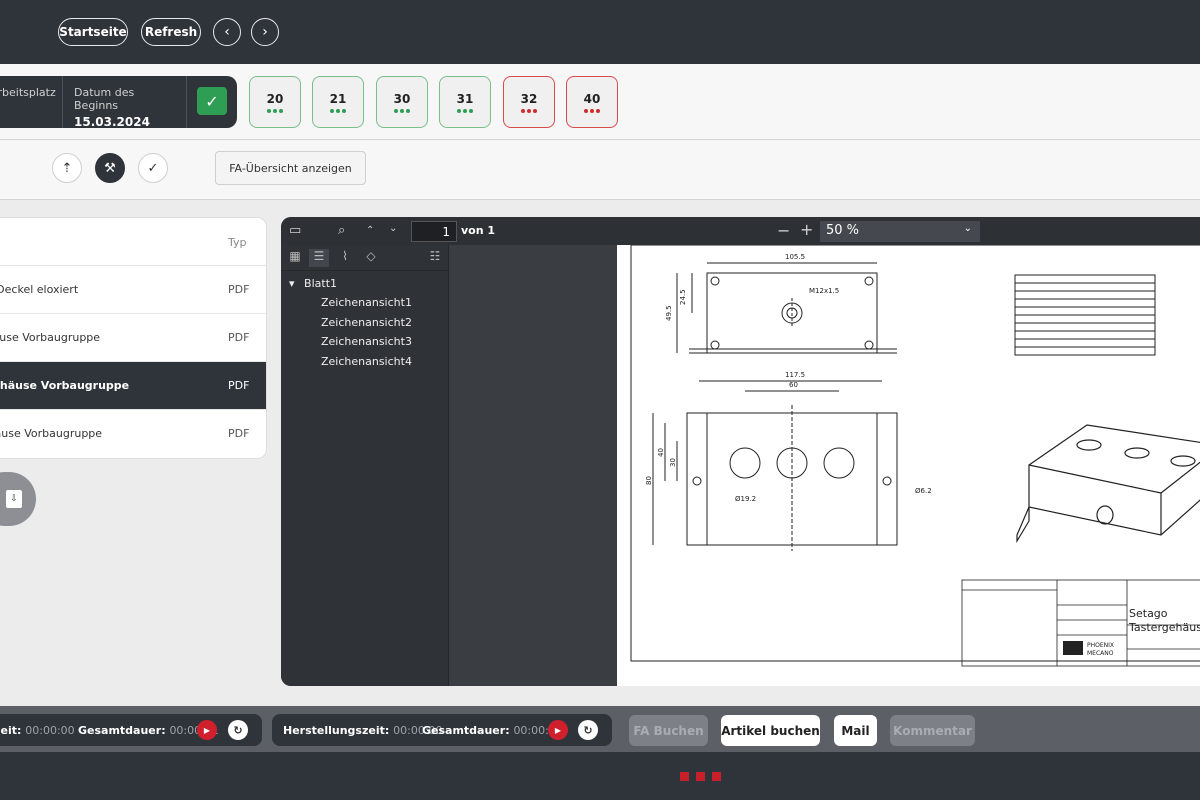  What do you see at coordinates (684, 776) in the screenshot?
I see `loading-dot` at bounding box center [684, 776].